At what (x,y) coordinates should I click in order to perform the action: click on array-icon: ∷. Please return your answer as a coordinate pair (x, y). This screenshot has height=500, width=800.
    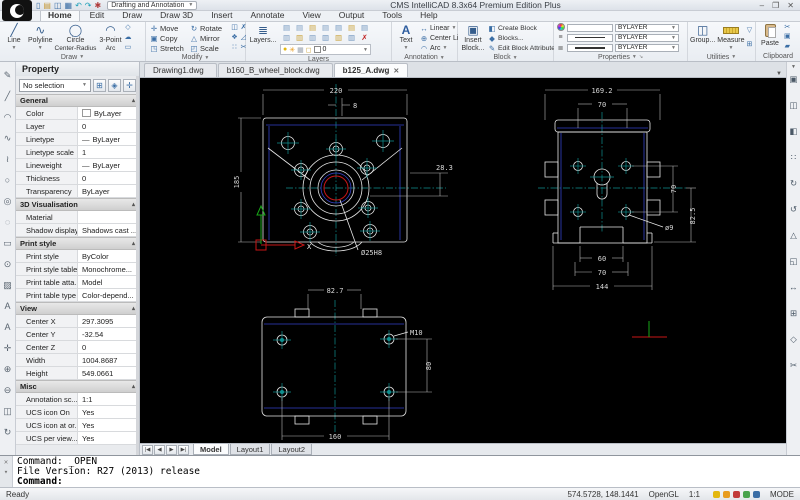
    Looking at the image, I should click on (793, 165).